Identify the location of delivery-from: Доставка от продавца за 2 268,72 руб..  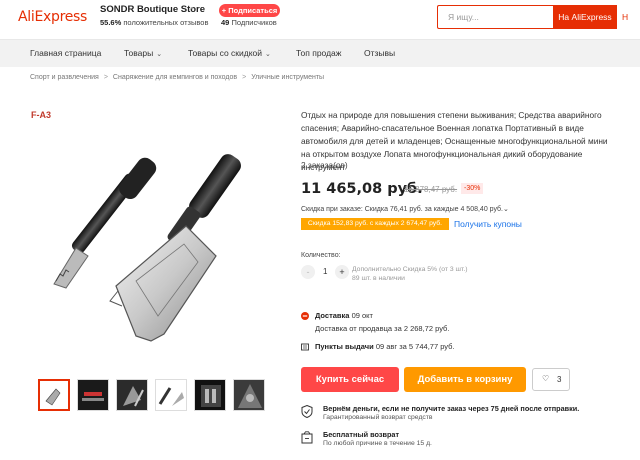
(382, 328).